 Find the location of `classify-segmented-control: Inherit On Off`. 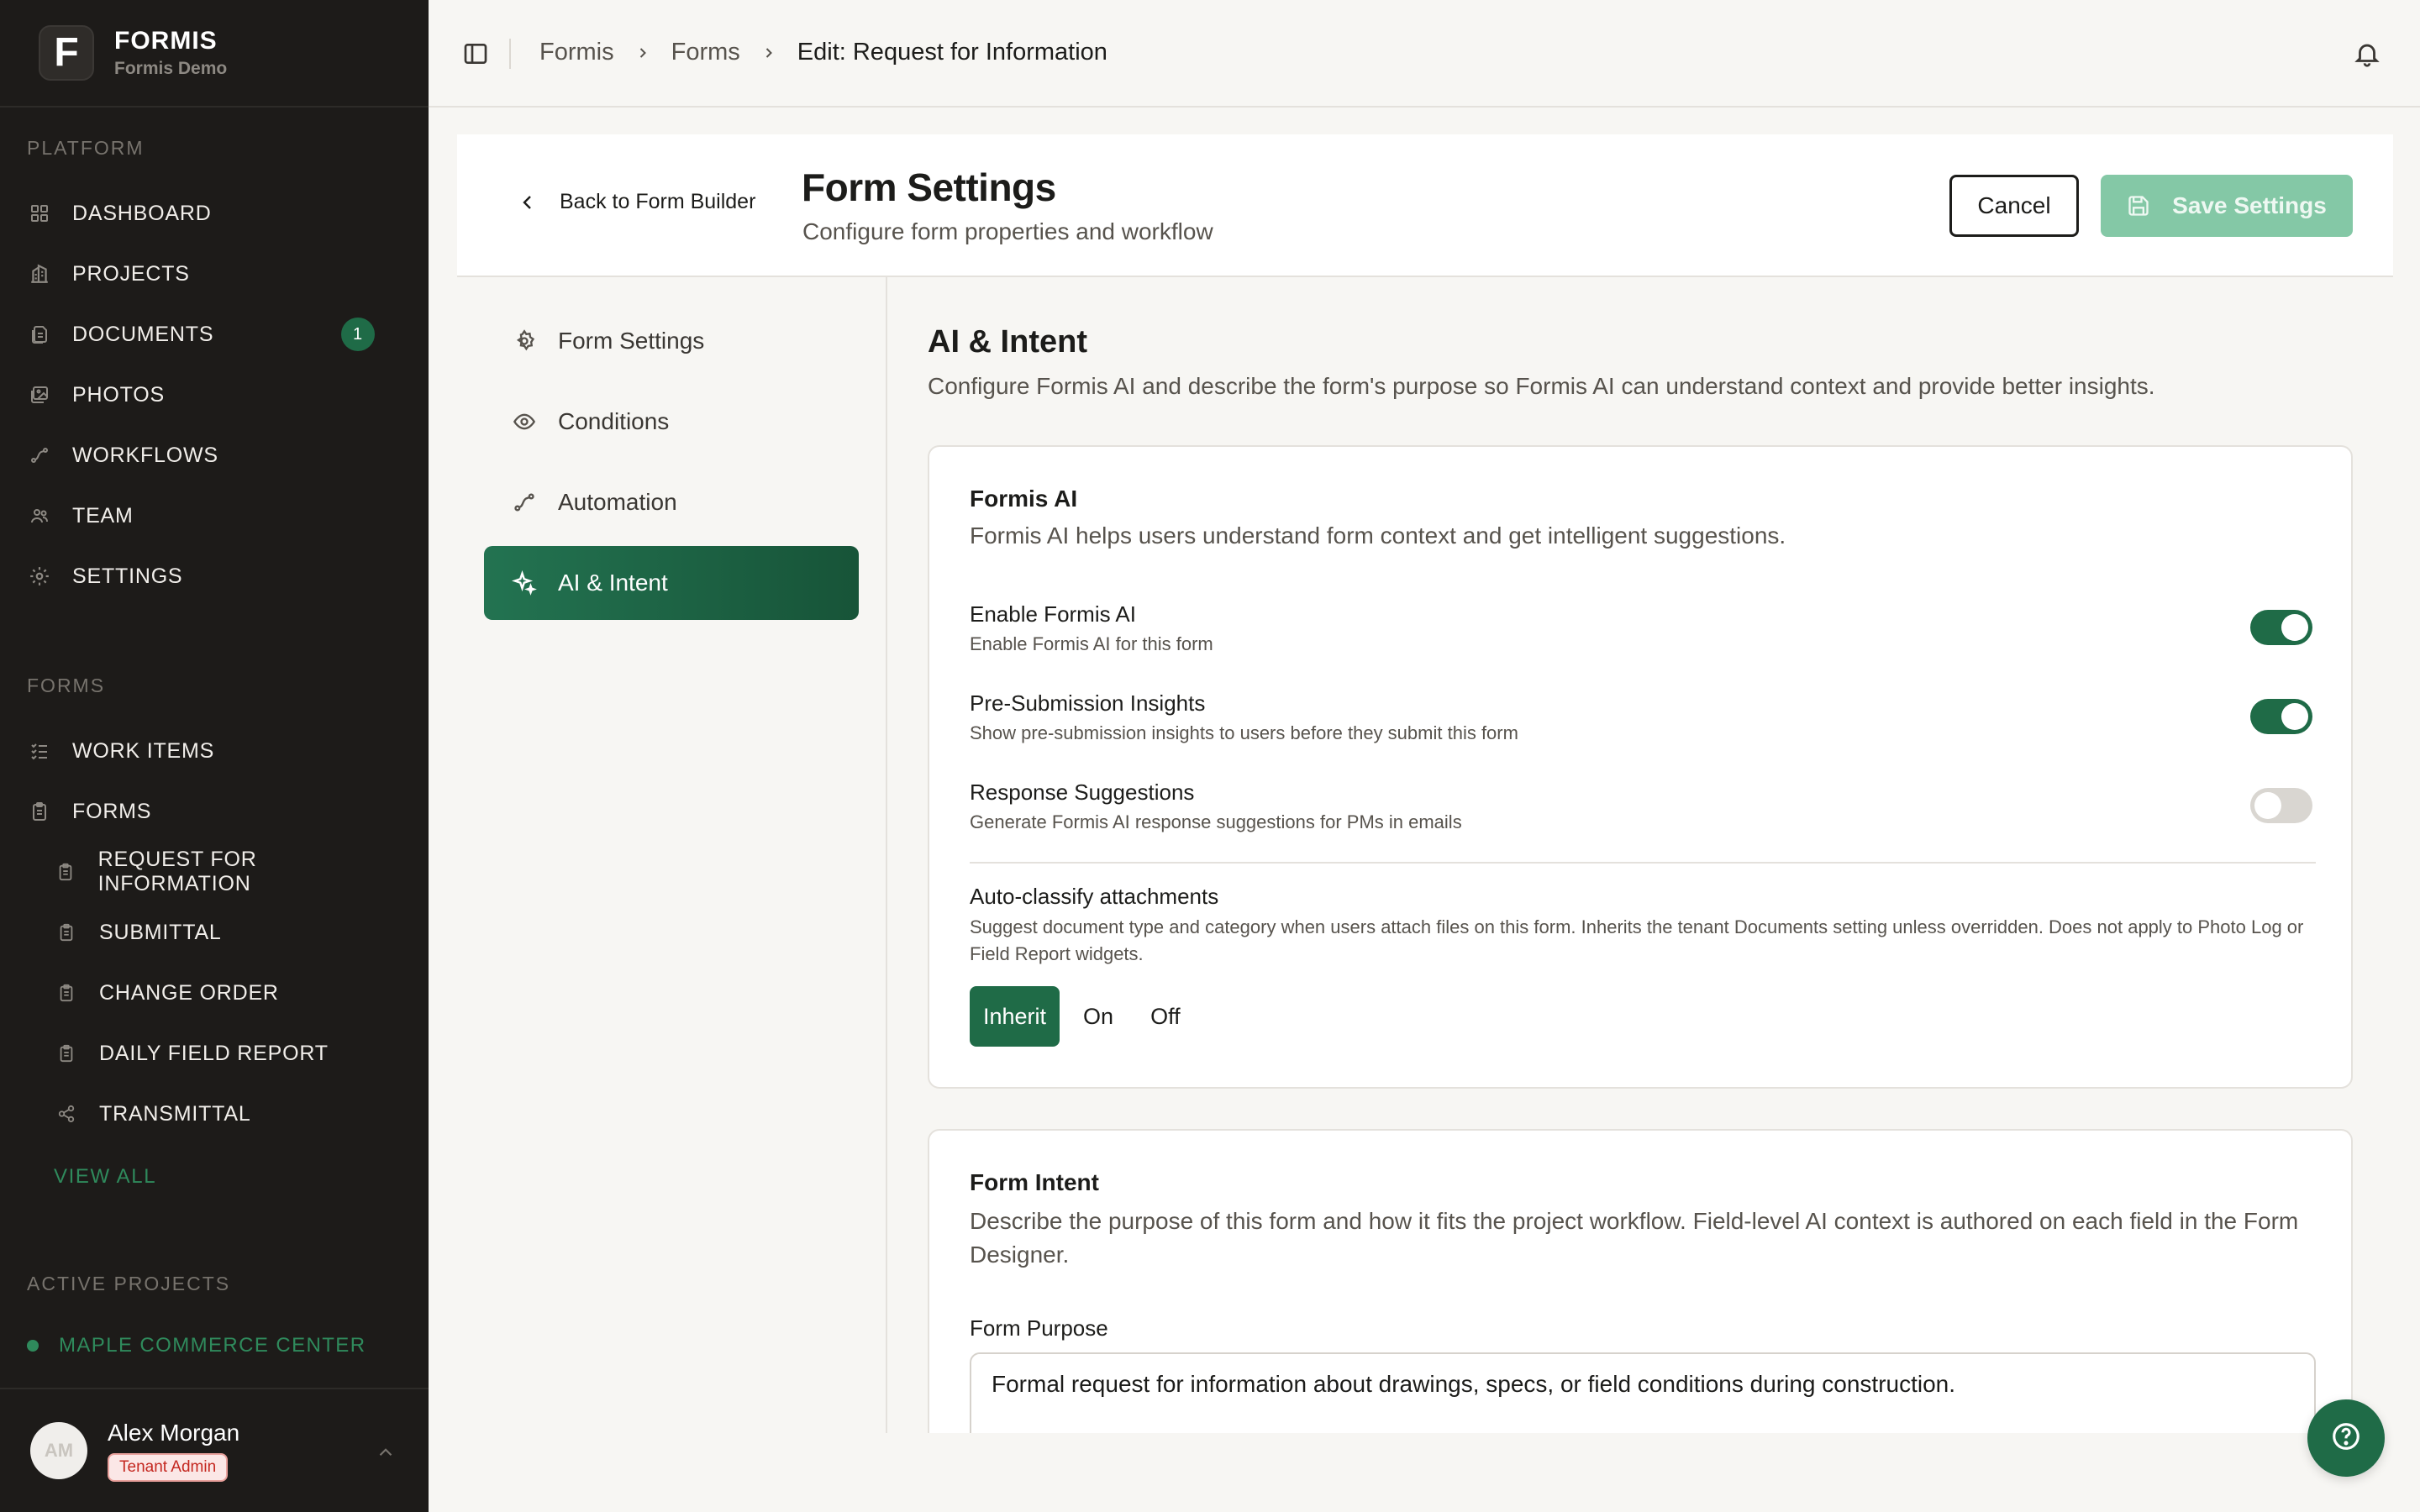

classify-segmented-control: Inherit On Off is located at coordinates (1087, 1016).